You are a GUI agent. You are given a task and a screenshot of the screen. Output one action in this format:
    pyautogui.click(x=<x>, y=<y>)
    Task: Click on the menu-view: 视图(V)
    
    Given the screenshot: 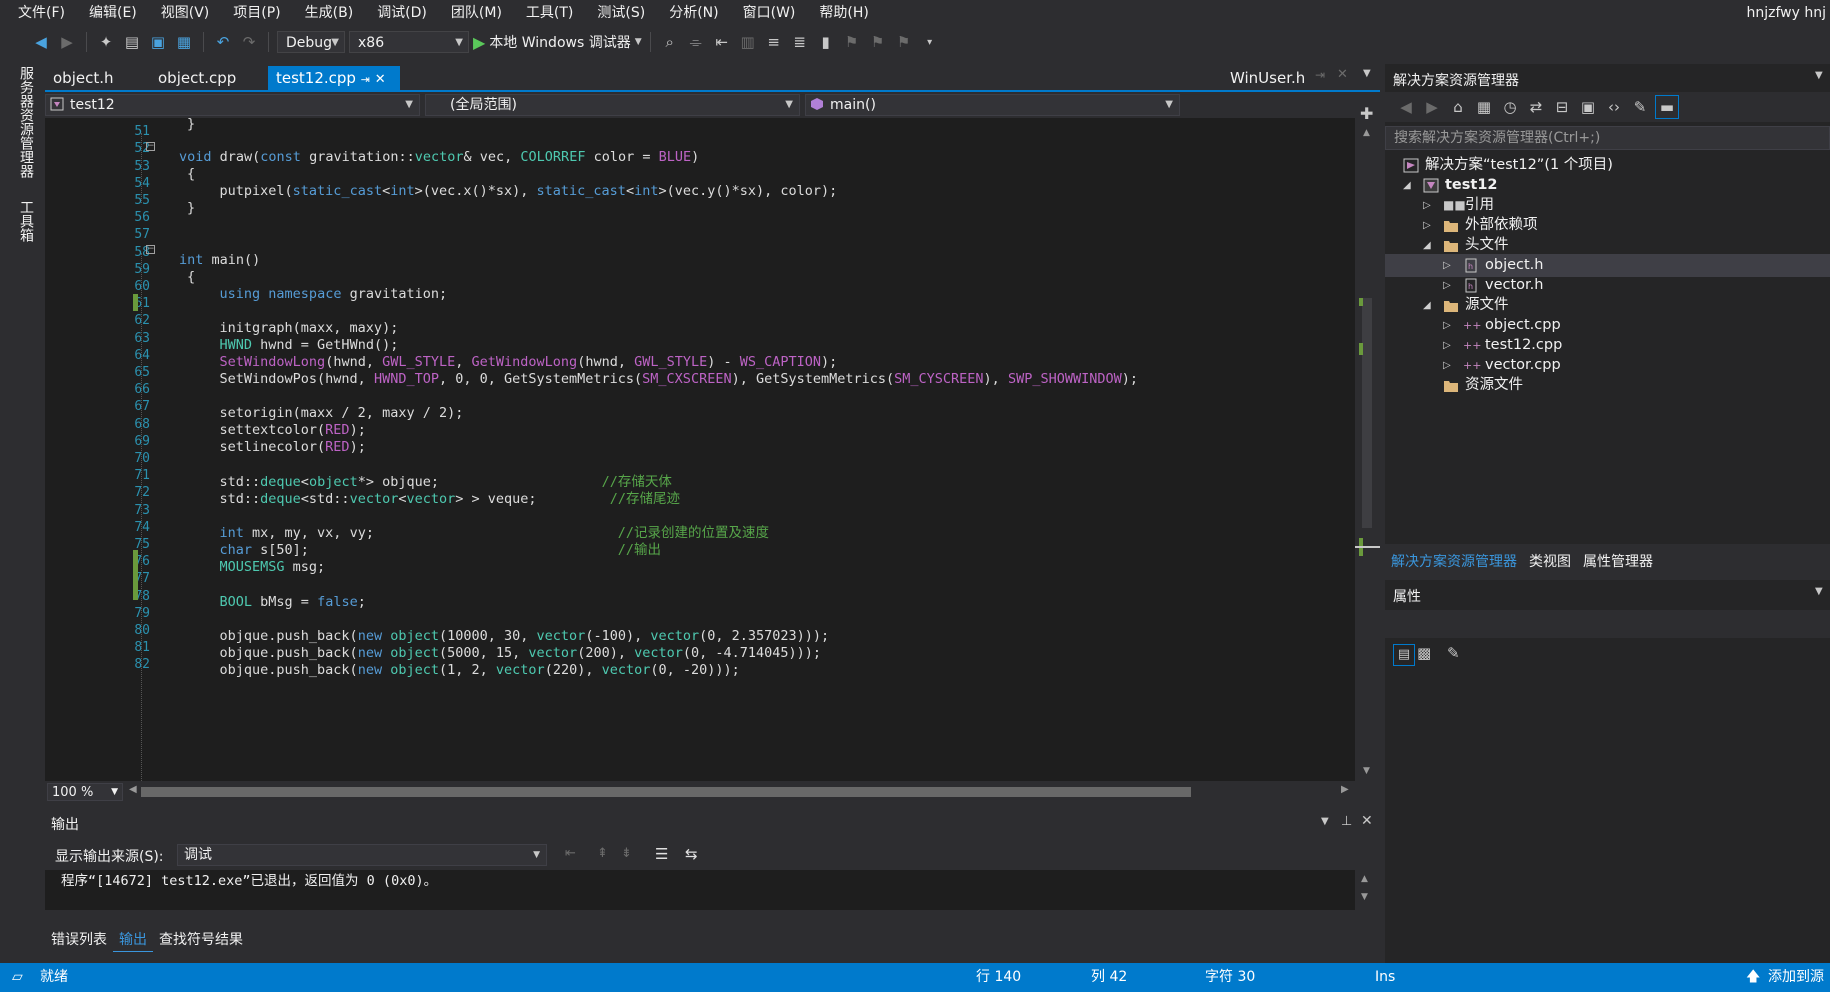 What is the action you would take?
    pyautogui.click(x=185, y=13)
    